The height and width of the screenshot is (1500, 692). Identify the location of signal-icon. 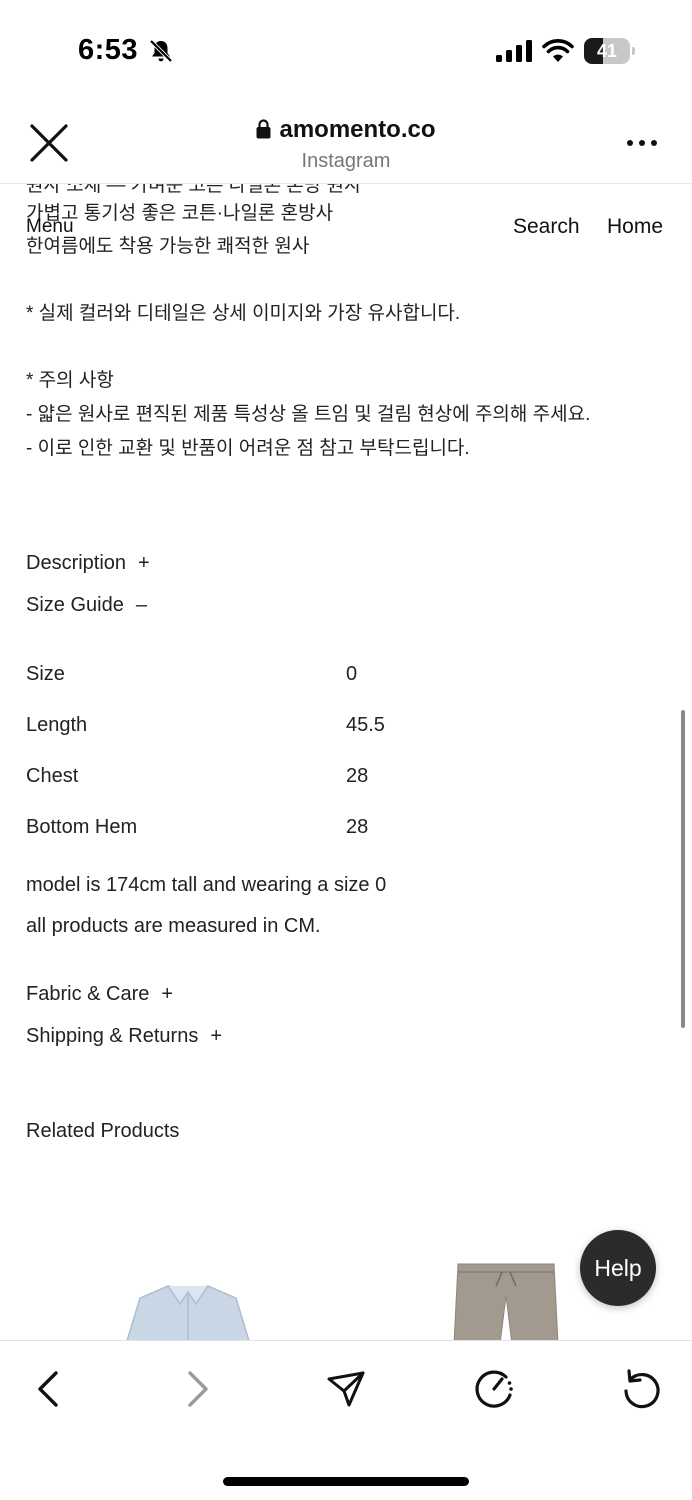
(514, 51).